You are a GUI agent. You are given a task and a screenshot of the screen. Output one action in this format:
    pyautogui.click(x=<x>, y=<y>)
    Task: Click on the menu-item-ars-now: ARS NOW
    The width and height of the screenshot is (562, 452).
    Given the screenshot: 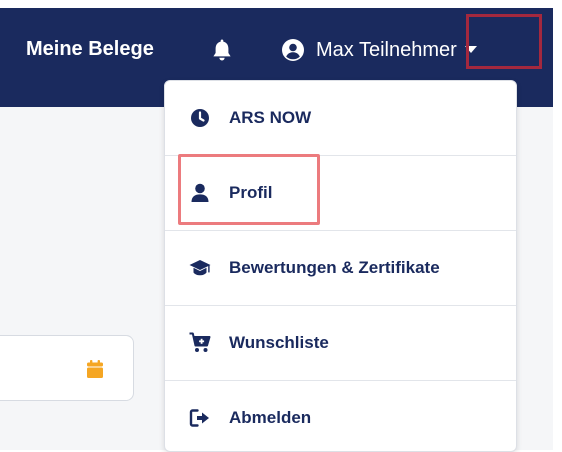 What is the action you would take?
    pyautogui.click(x=340, y=118)
    